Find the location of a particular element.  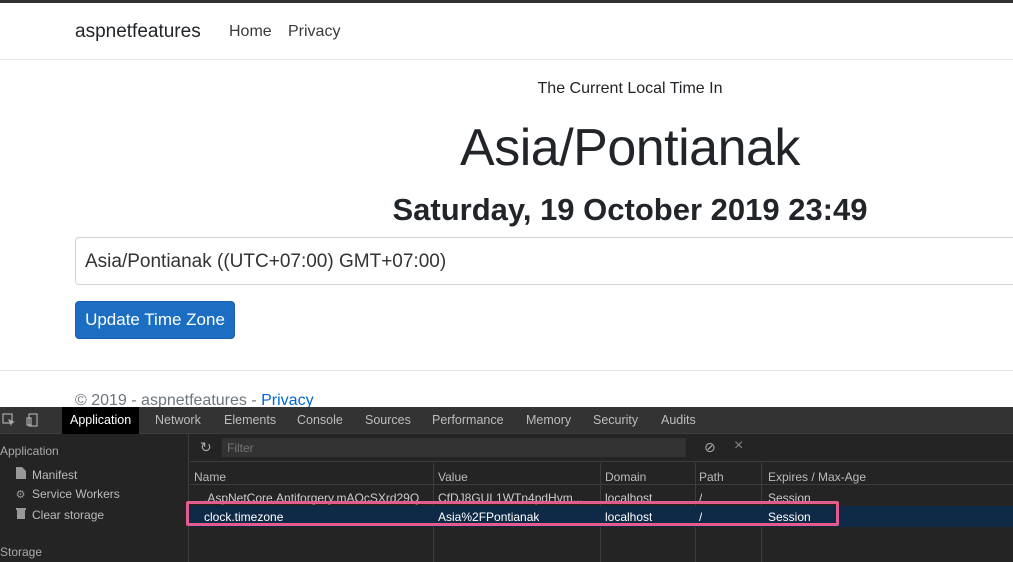

timezone-heading: Asia/Pontianak is located at coordinates (630, 148).